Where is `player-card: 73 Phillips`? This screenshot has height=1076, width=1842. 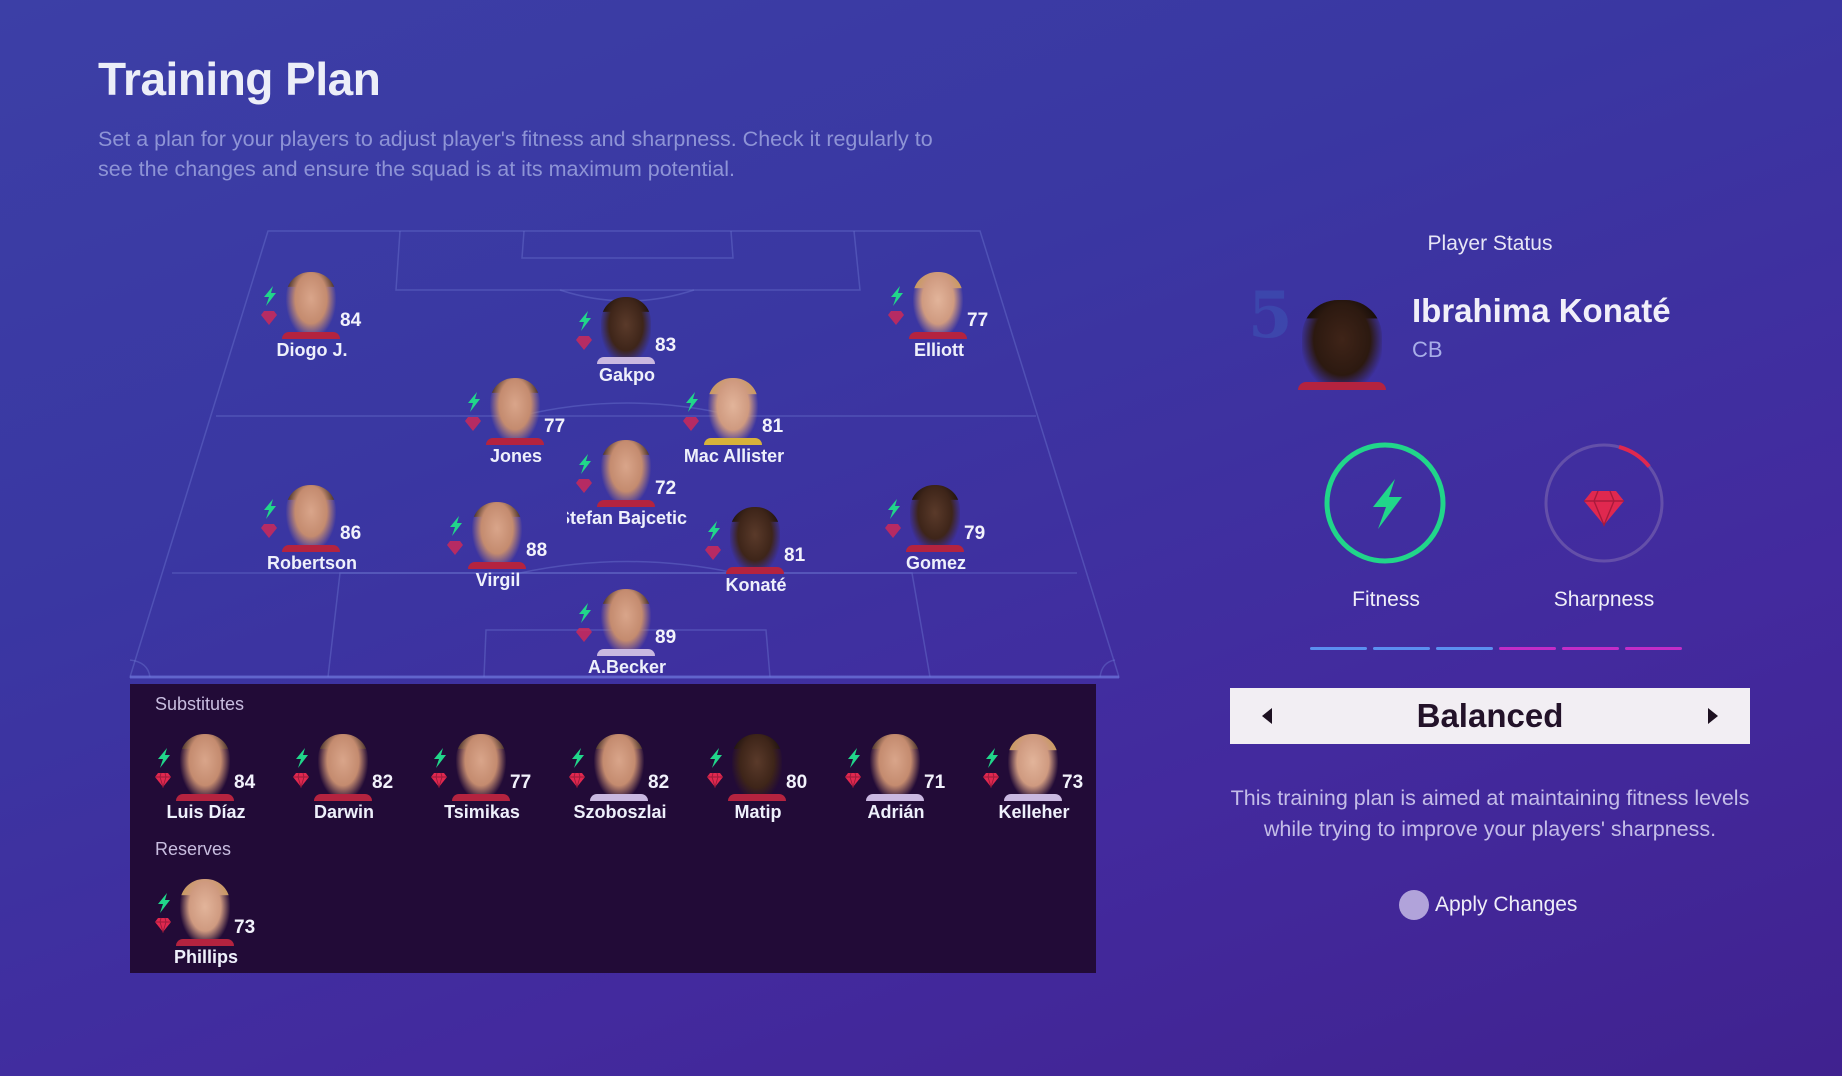
player-card: 73 Phillips is located at coordinates (206, 929).